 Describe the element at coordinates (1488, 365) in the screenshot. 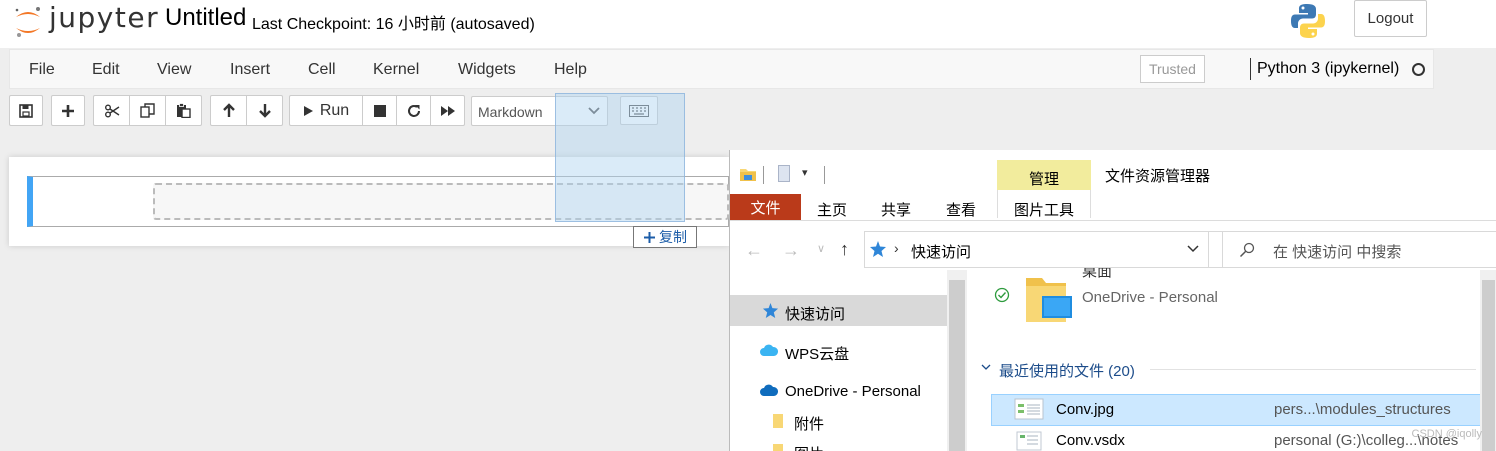

I see `content-scrollbar-thumb` at that location.